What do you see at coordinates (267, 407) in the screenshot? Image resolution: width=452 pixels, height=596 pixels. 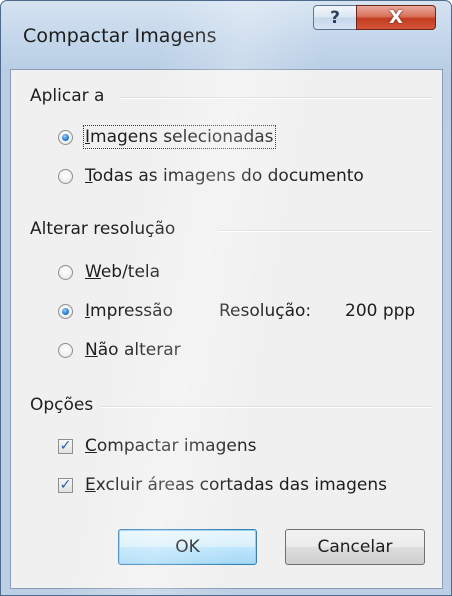 I see `options-group-divider` at bounding box center [267, 407].